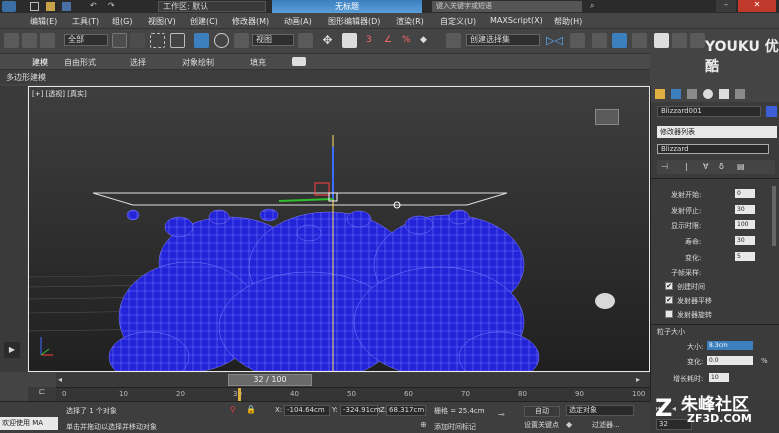 This screenshot has height=433, width=779. What do you see at coordinates (679, 40) in the screenshot?
I see `schematic-view-icon` at bounding box center [679, 40].